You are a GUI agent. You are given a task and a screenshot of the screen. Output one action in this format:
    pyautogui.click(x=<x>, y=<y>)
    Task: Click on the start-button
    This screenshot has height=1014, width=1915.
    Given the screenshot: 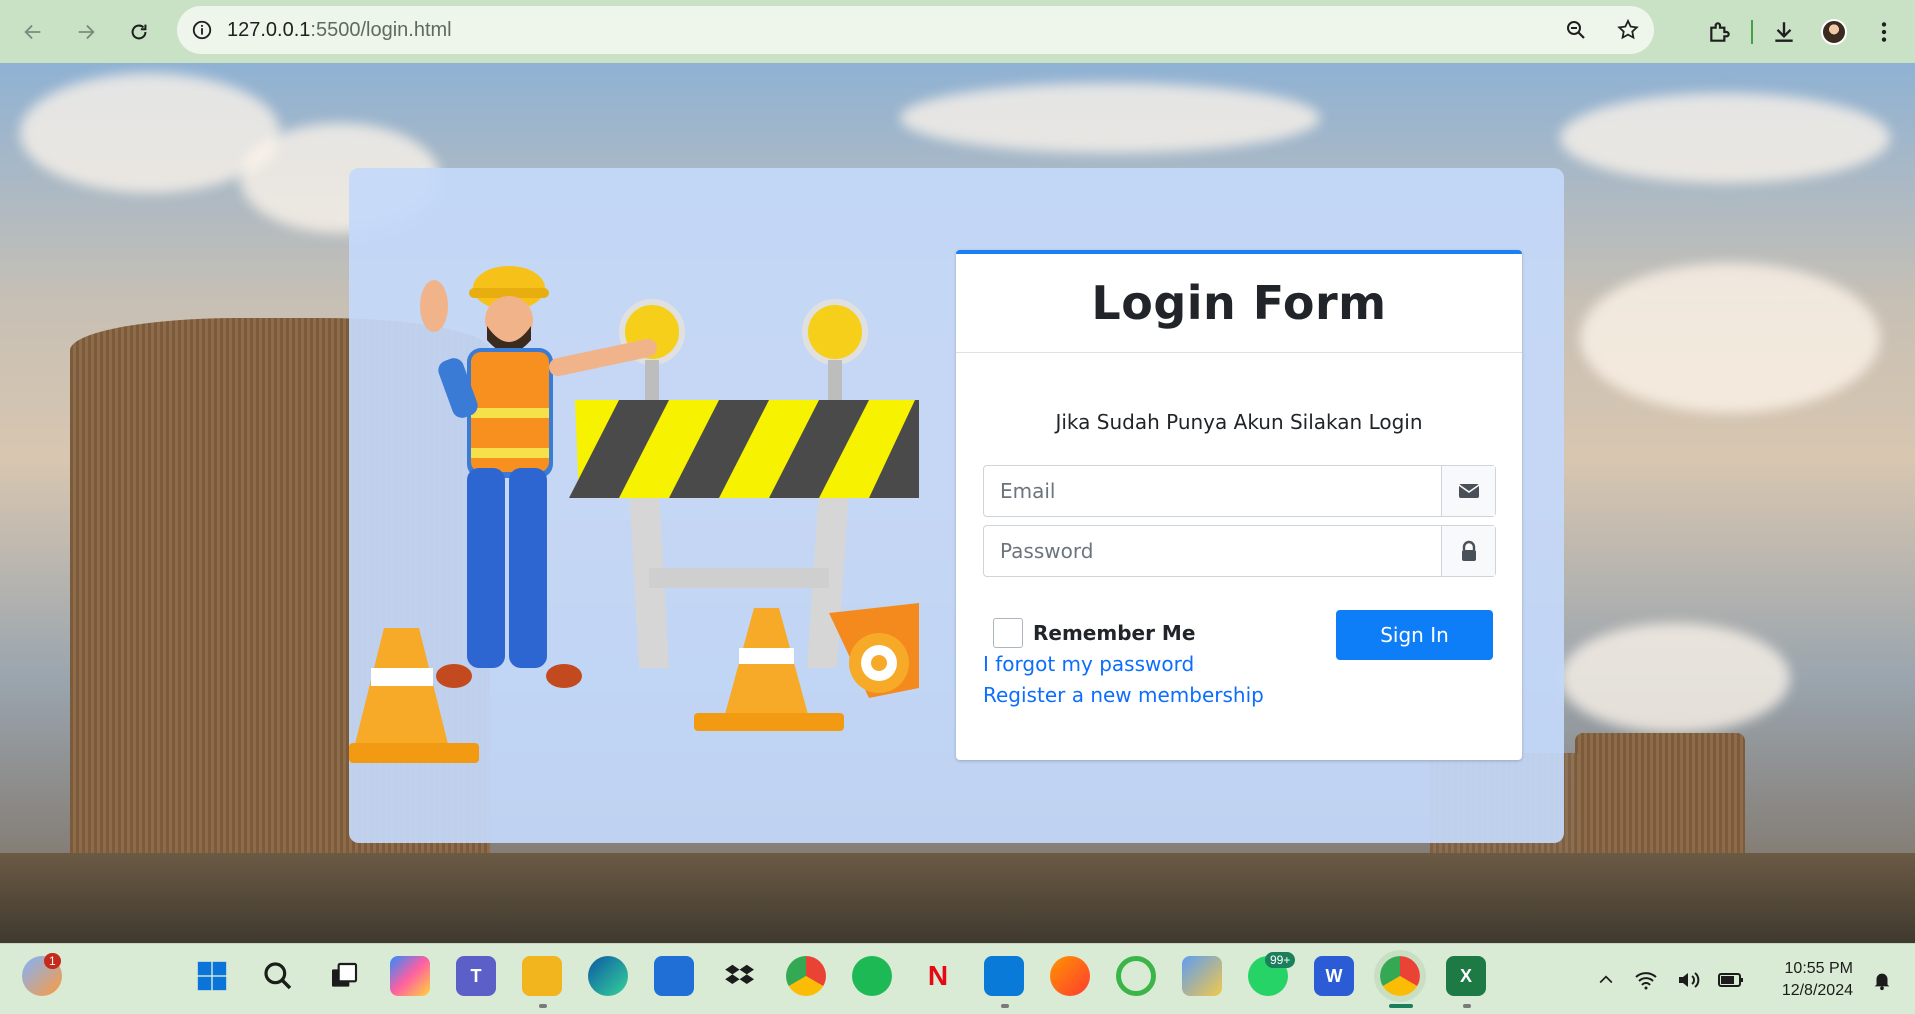 What is the action you would take?
    pyautogui.click(x=212, y=976)
    